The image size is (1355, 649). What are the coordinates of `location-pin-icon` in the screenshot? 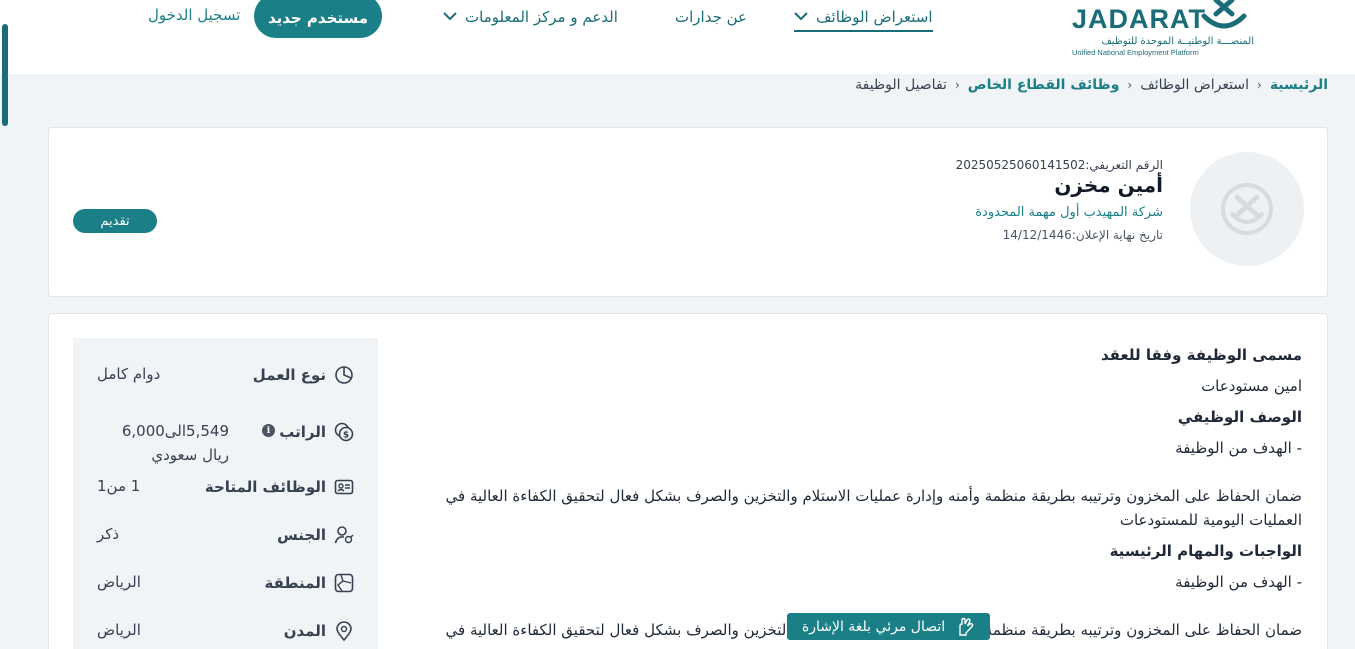 It's located at (344, 631).